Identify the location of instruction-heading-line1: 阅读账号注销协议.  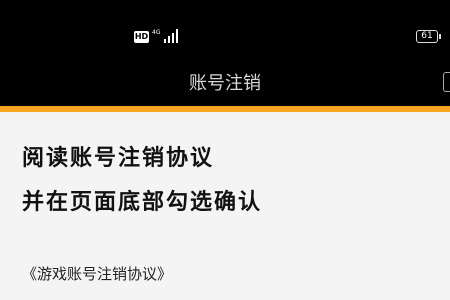
(118, 158).